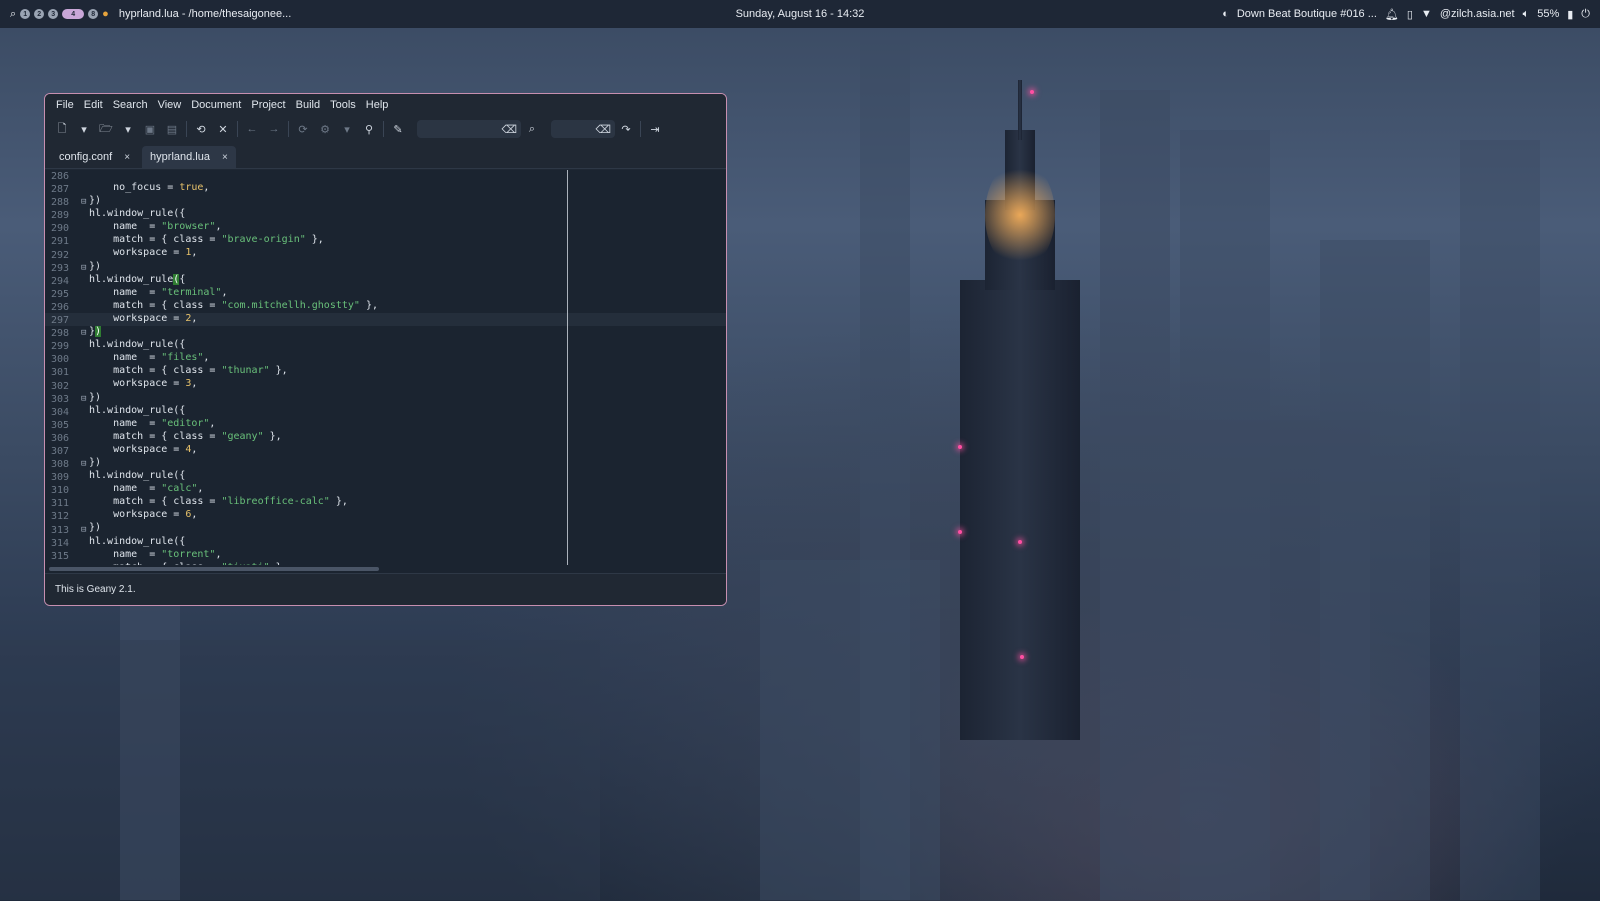 Image resolution: width=1600 pixels, height=901 pixels. I want to click on horizontal-scrollbar, so click(385, 569).